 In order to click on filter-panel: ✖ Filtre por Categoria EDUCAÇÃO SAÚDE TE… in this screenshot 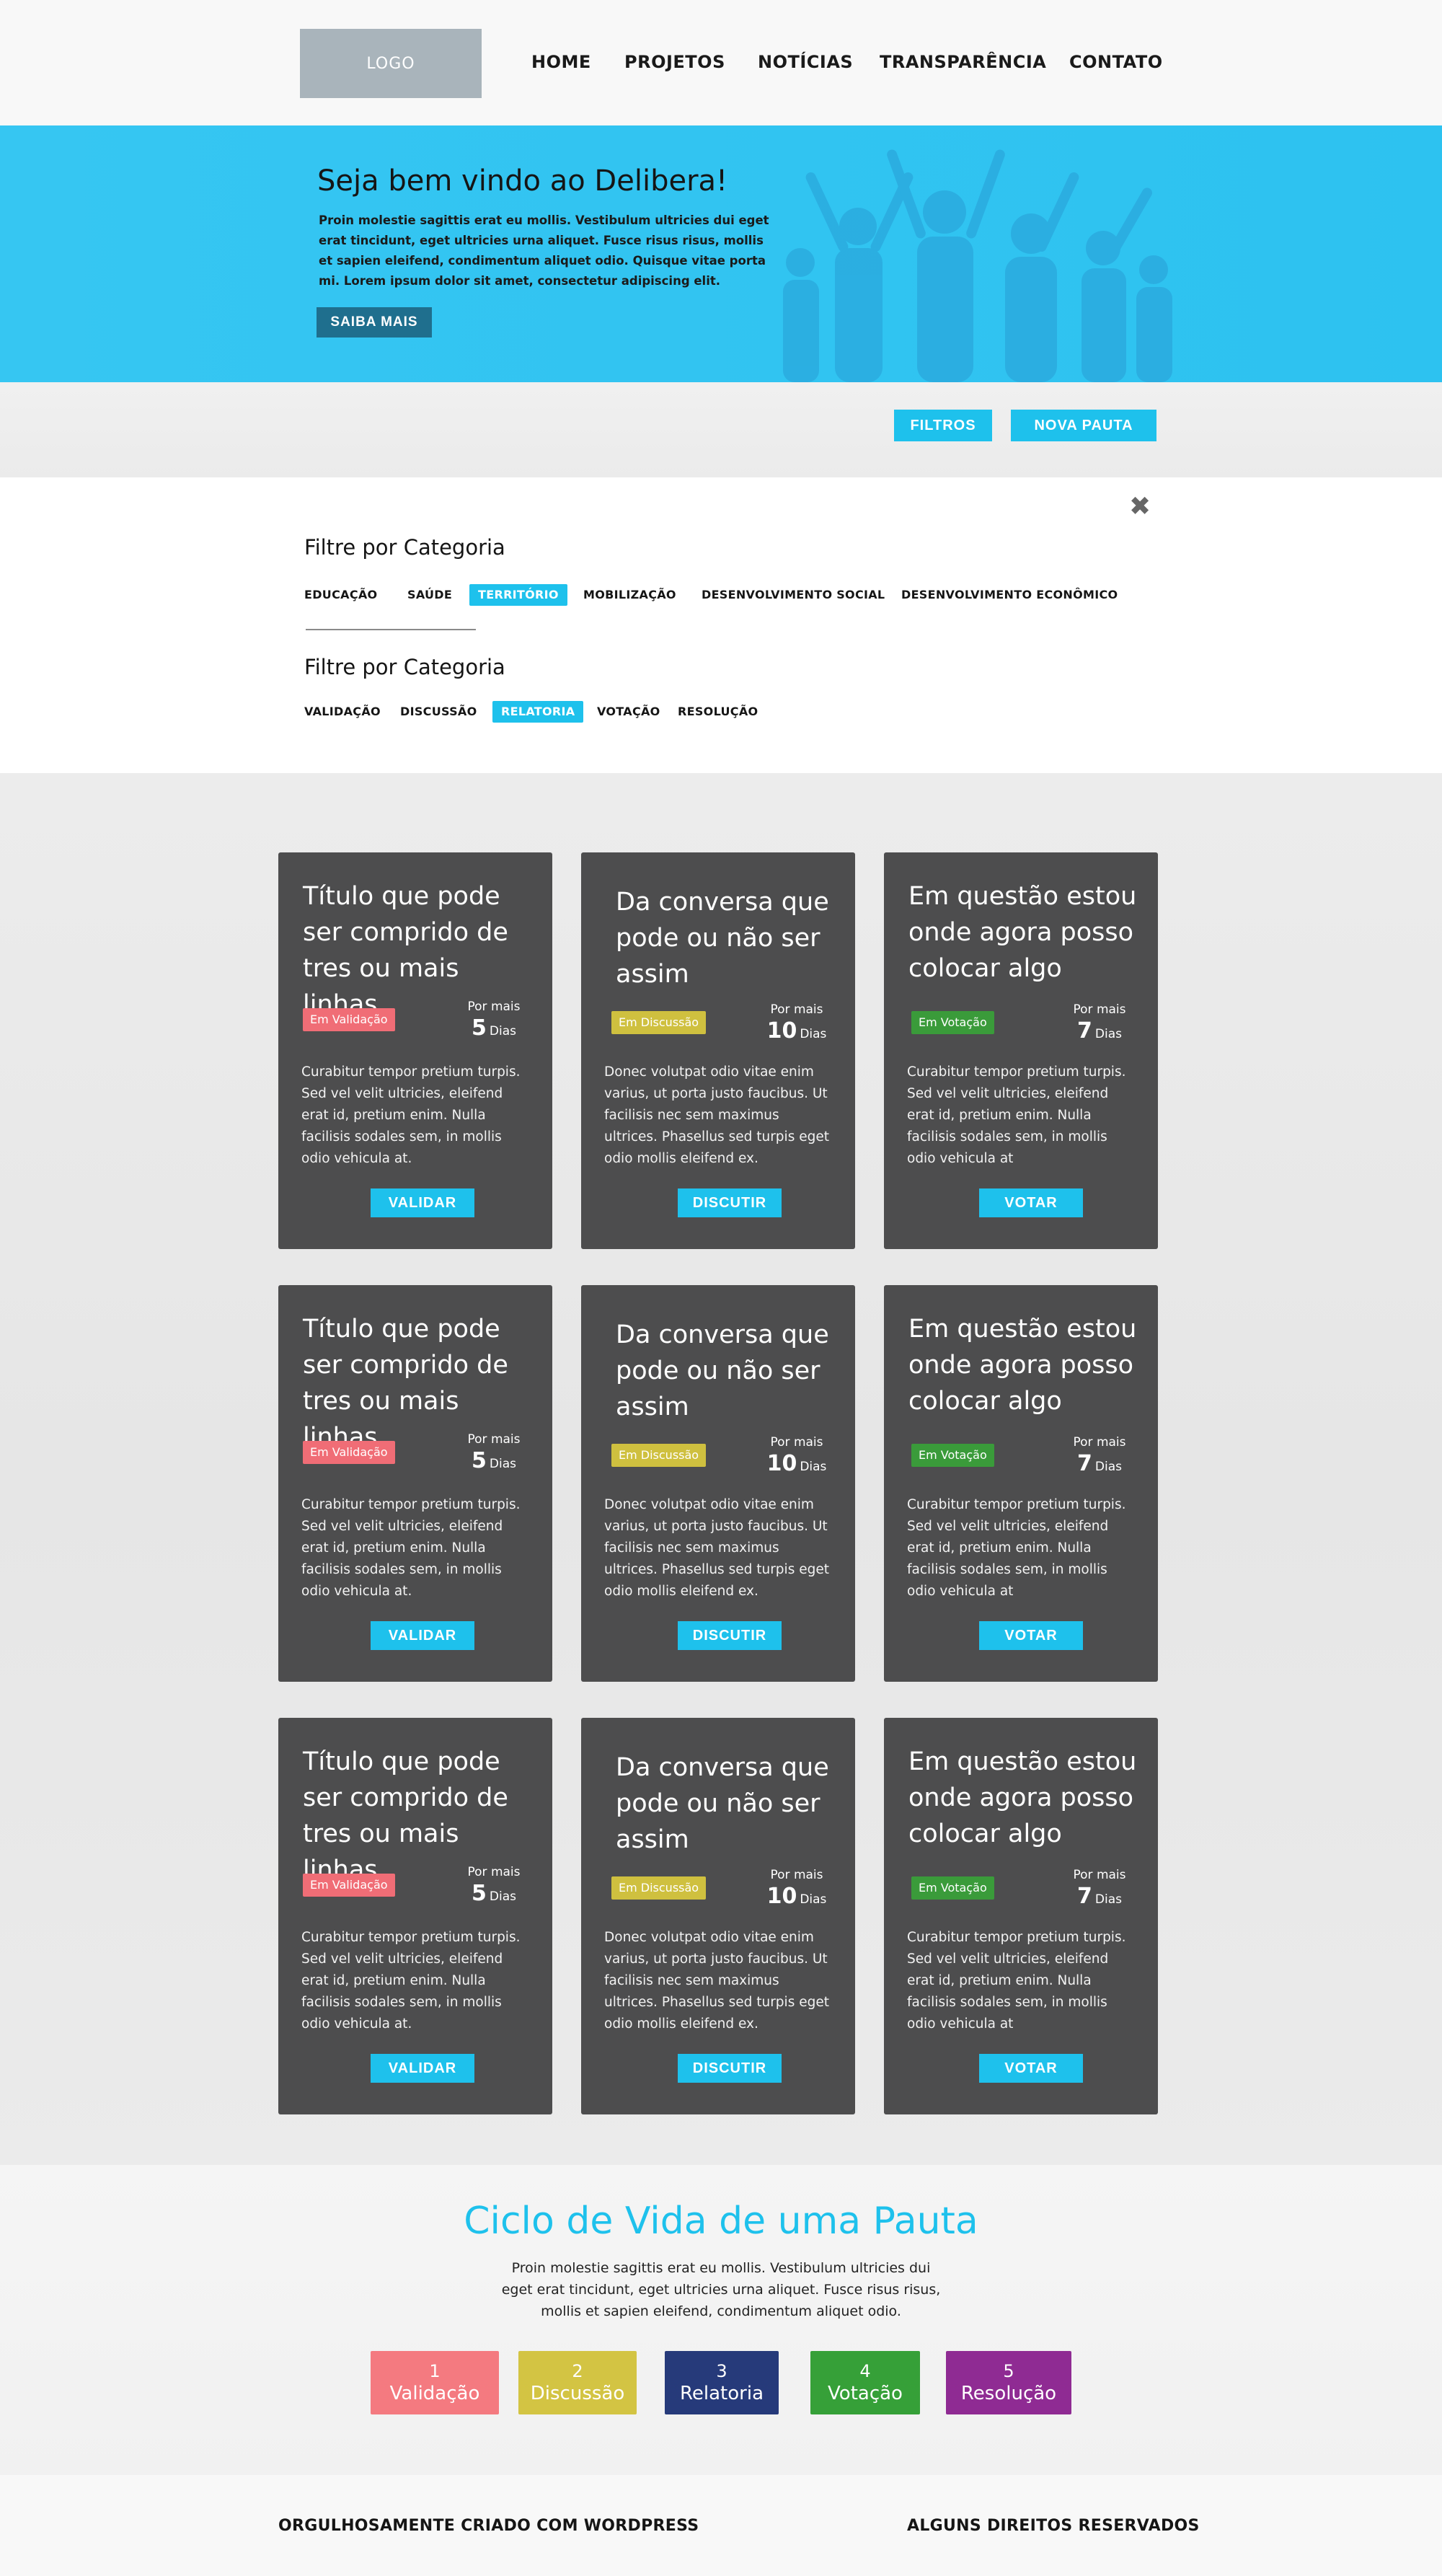, I will do `click(721, 625)`.